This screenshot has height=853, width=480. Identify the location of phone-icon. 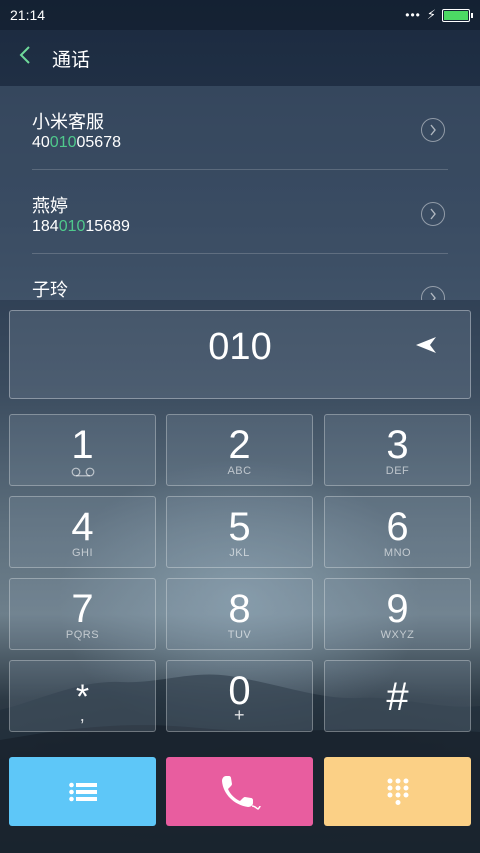
(241, 792).